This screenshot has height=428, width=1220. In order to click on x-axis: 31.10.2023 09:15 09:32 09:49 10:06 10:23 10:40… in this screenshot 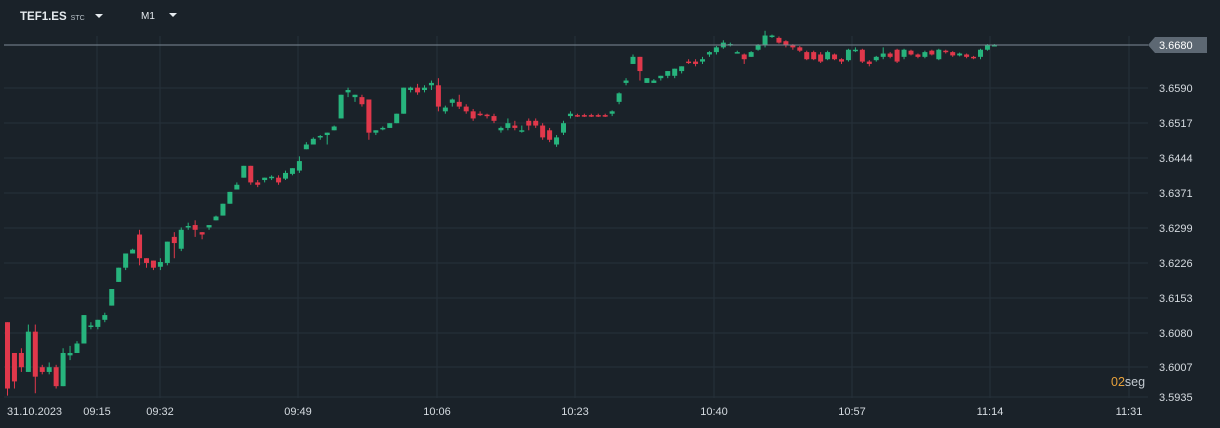, I will do `click(574, 412)`.